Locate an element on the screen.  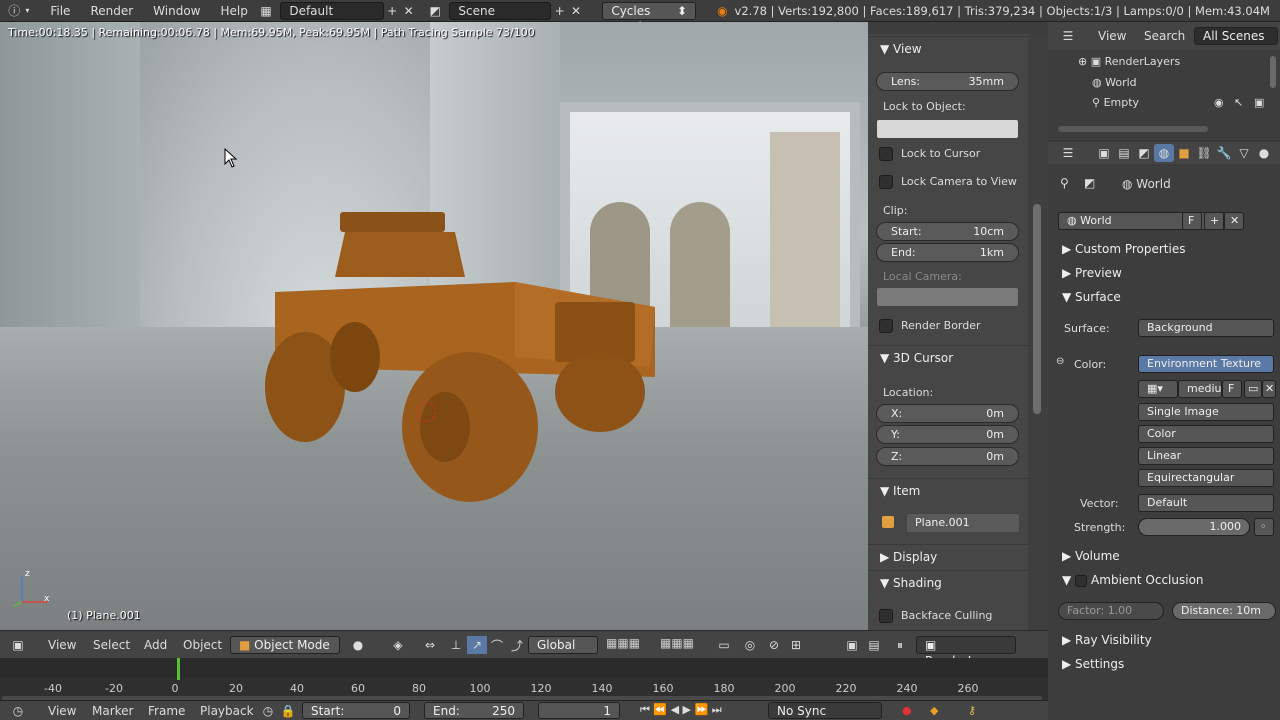
menu-window: Window is located at coordinates (176, 11).